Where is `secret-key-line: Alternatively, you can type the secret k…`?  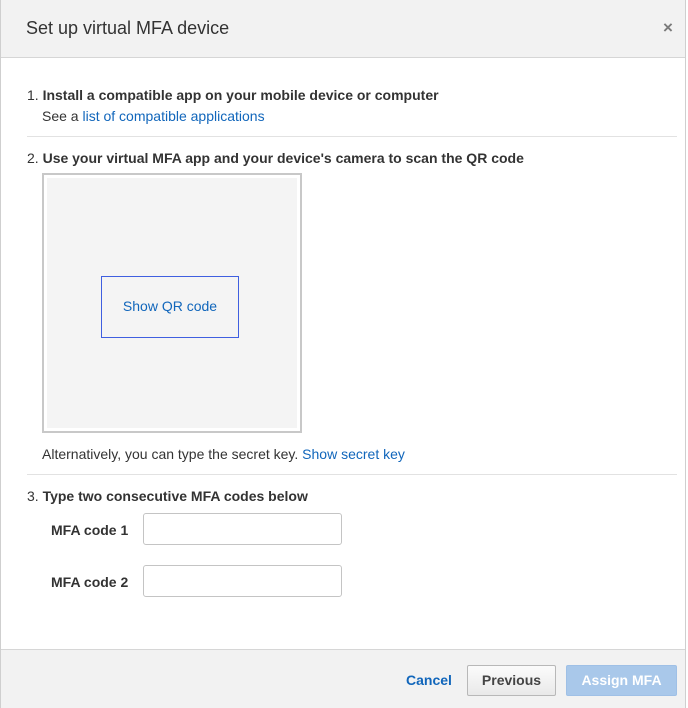
secret-key-line: Alternatively, you can type the secret k… is located at coordinates (223, 454).